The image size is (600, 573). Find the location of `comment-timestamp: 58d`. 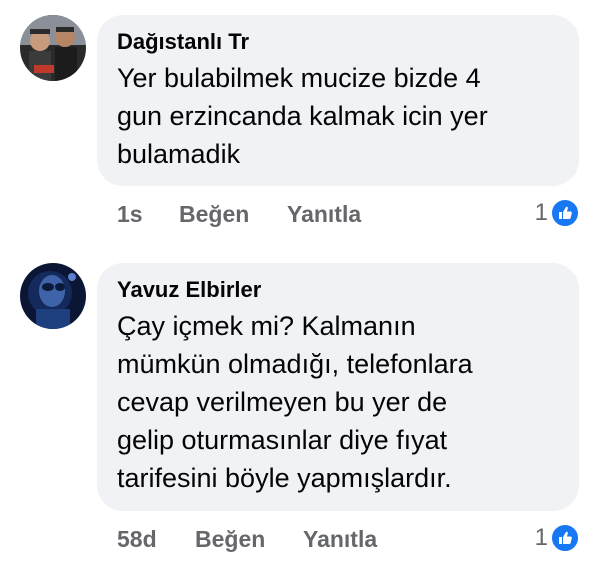

comment-timestamp: 58d is located at coordinates (156, 539).